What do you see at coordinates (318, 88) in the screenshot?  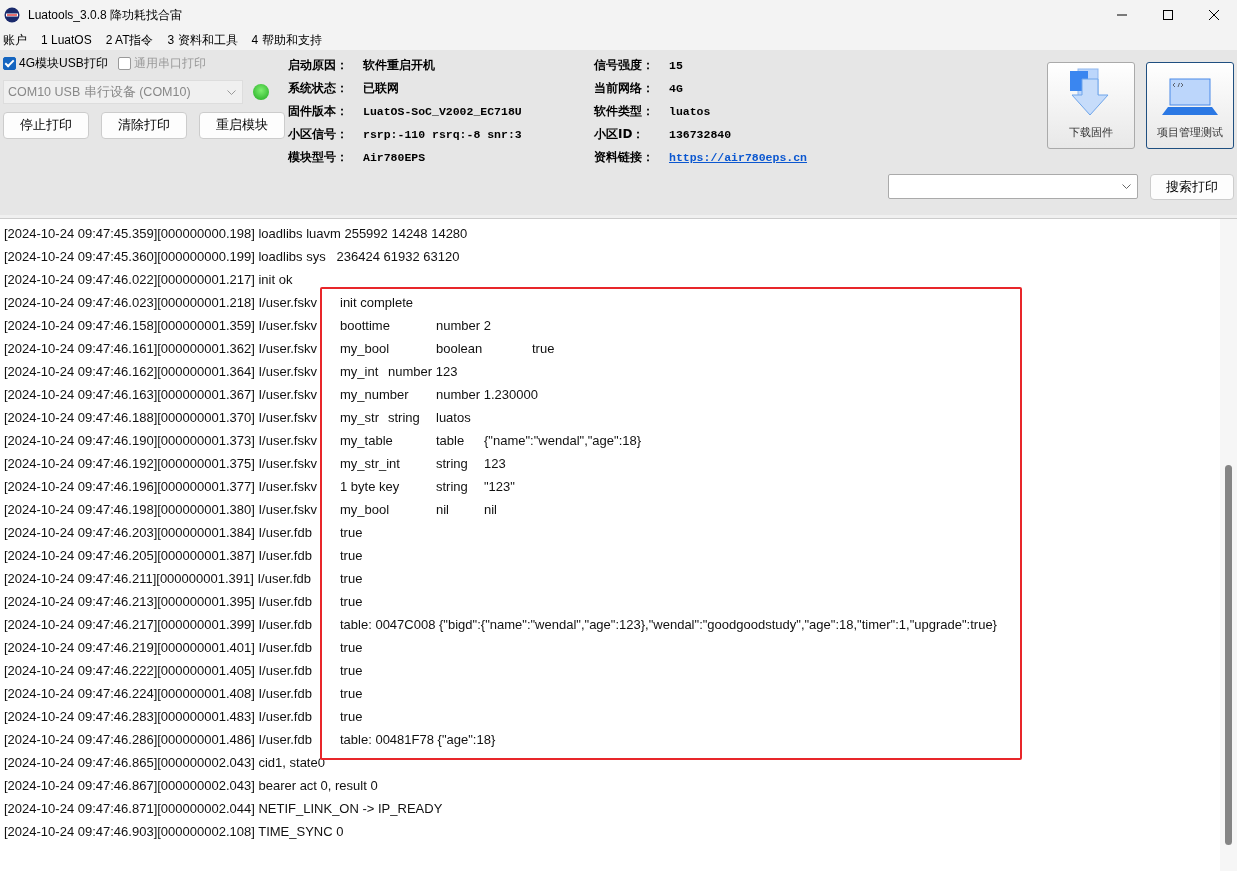 I see `info-label: 系统状态：` at bounding box center [318, 88].